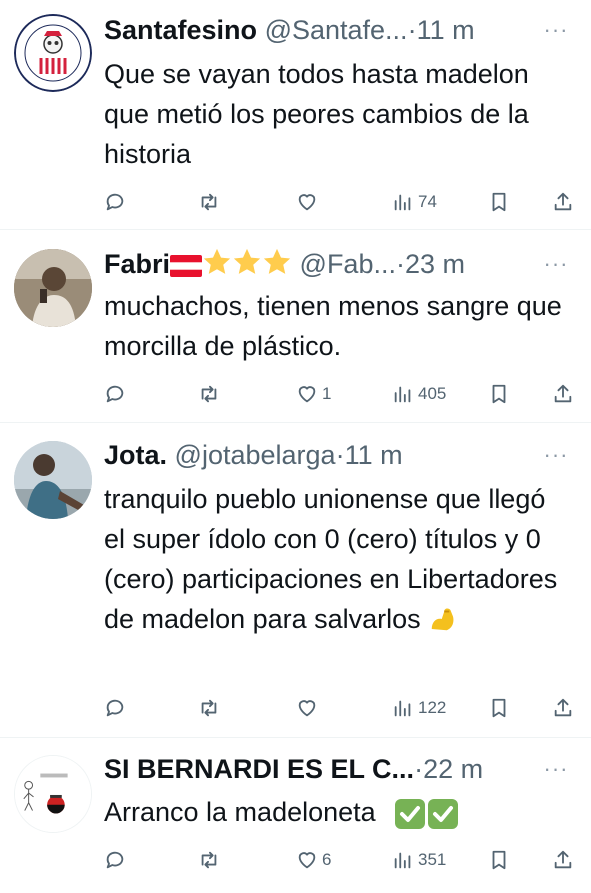 This screenshot has height=893, width=591. I want to click on user-handle: @jotabelarga, so click(255, 455).